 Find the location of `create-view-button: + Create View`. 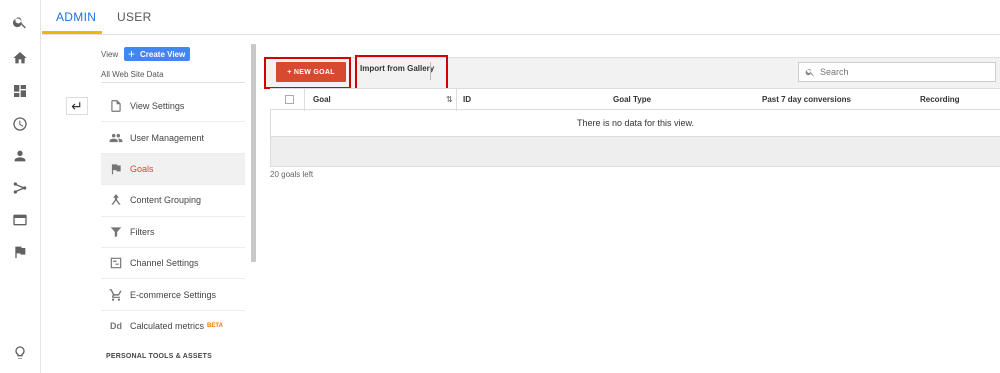

create-view-button: + Create View is located at coordinates (157, 54).